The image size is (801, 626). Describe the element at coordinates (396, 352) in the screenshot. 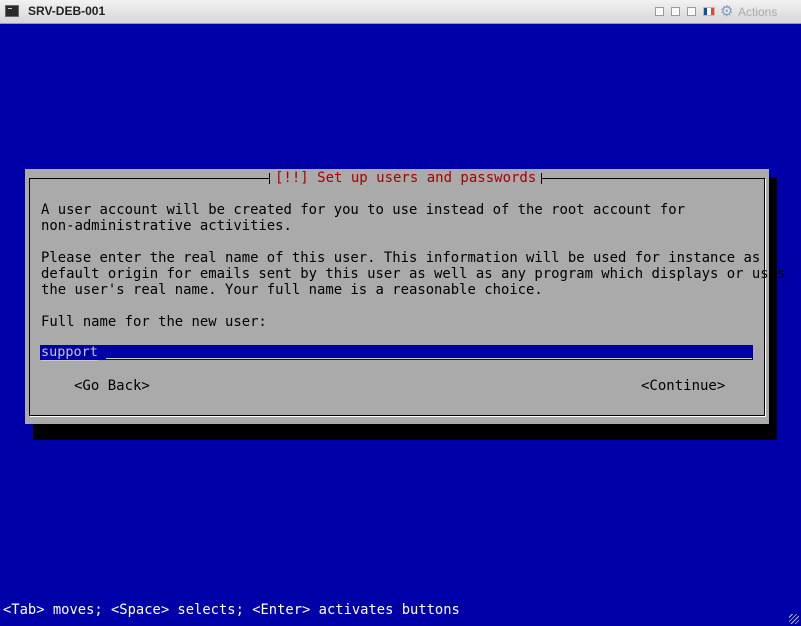

I see `full-name-input: support` at that location.